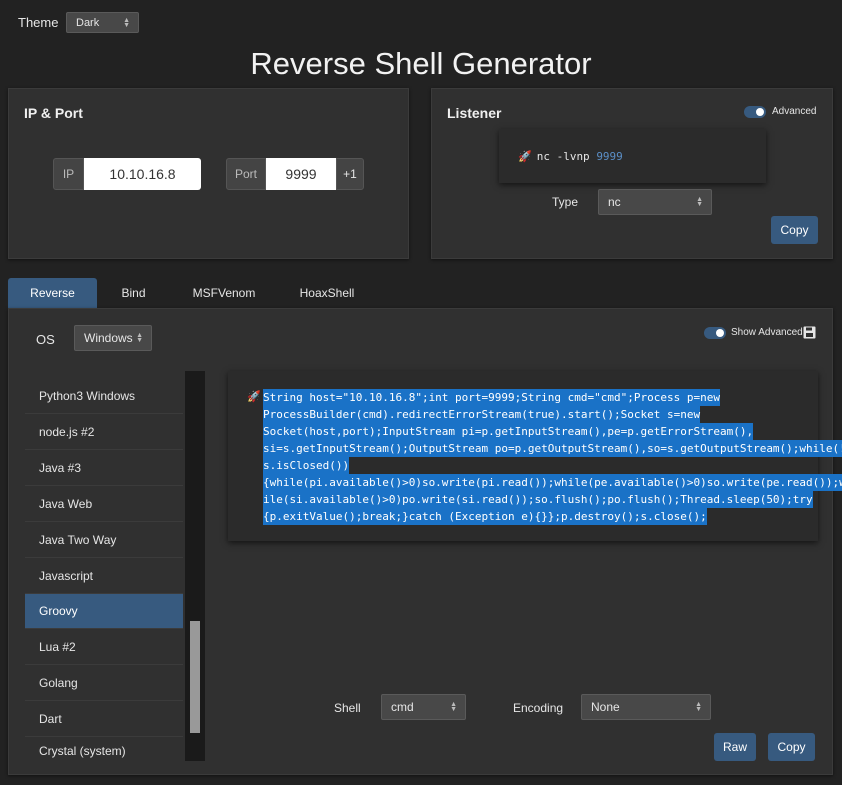 The width and height of the screenshot is (842, 785). I want to click on shell-select: cmd ▲ ▼, so click(423, 707).